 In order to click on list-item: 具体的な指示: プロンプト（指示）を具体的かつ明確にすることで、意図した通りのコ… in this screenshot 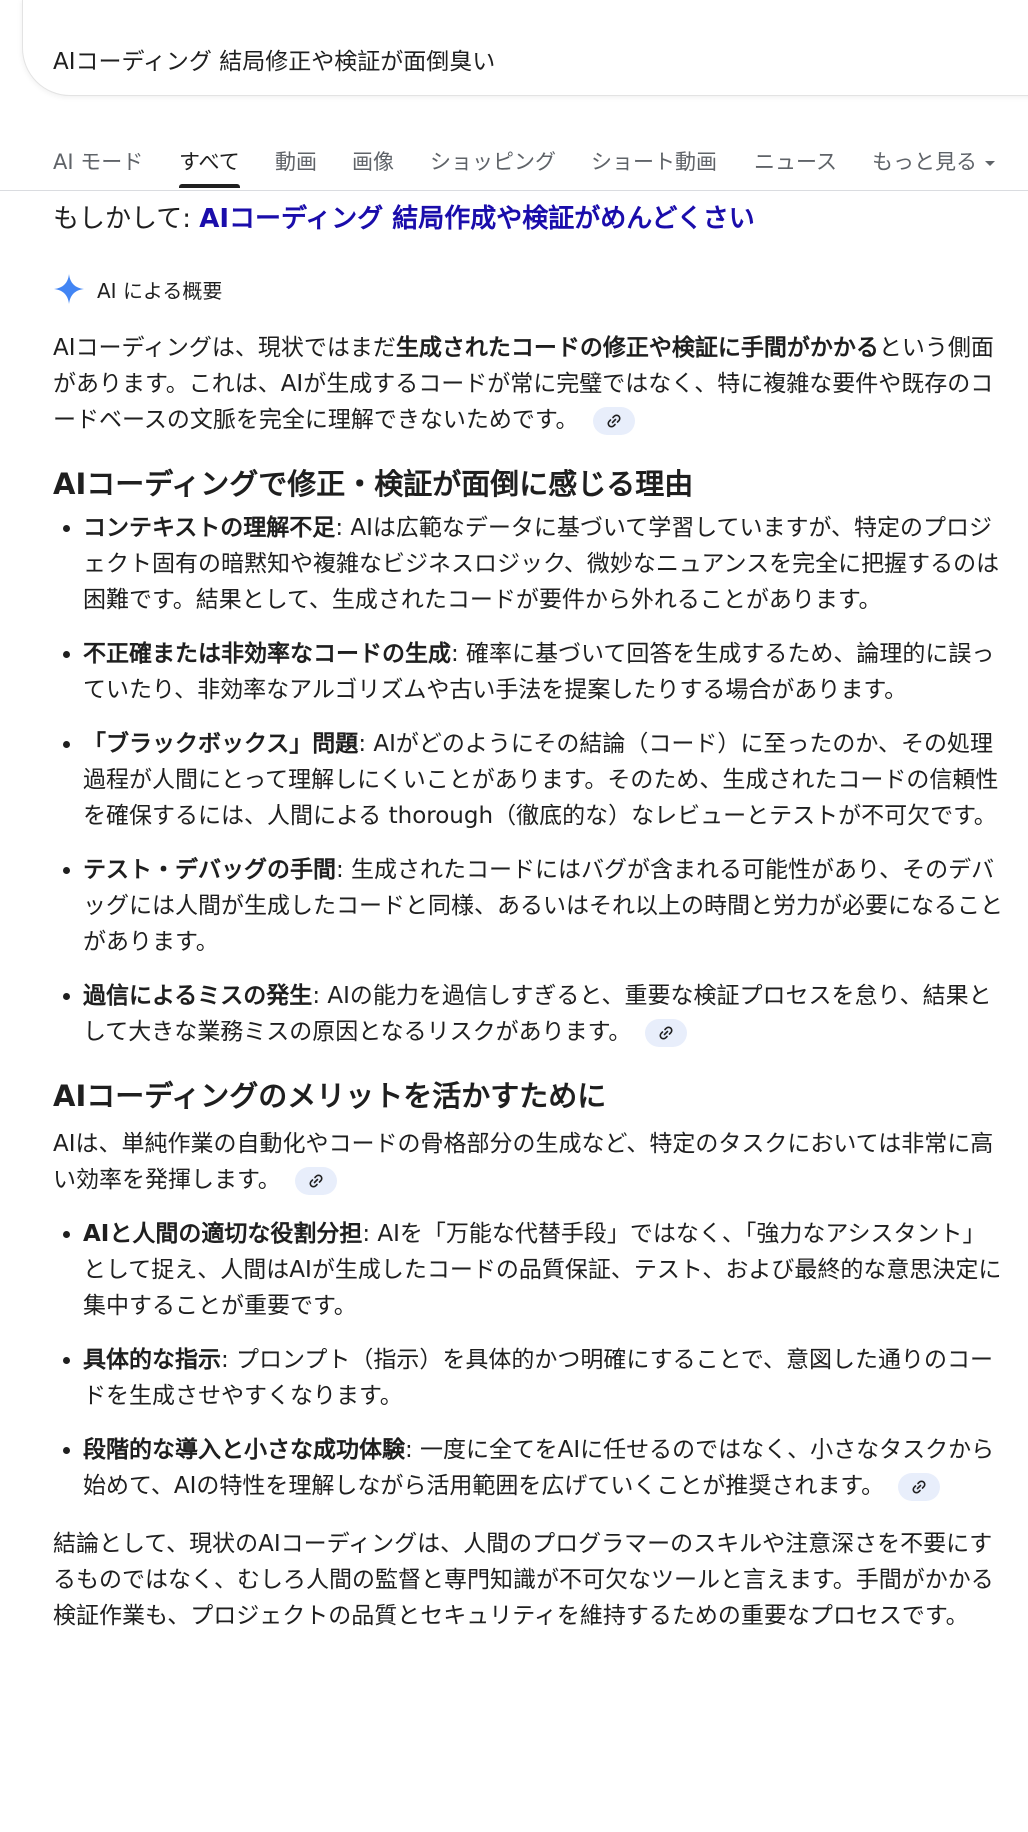, I will do `click(543, 1378)`.